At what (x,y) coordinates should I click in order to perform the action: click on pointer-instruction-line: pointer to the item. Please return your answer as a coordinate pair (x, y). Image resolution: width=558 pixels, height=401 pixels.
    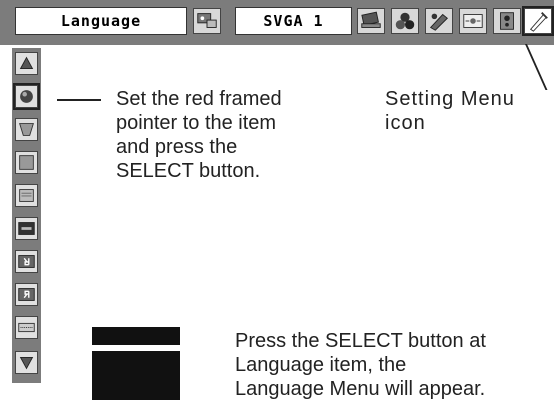
    Looking at the image, I should click on (196, 123).